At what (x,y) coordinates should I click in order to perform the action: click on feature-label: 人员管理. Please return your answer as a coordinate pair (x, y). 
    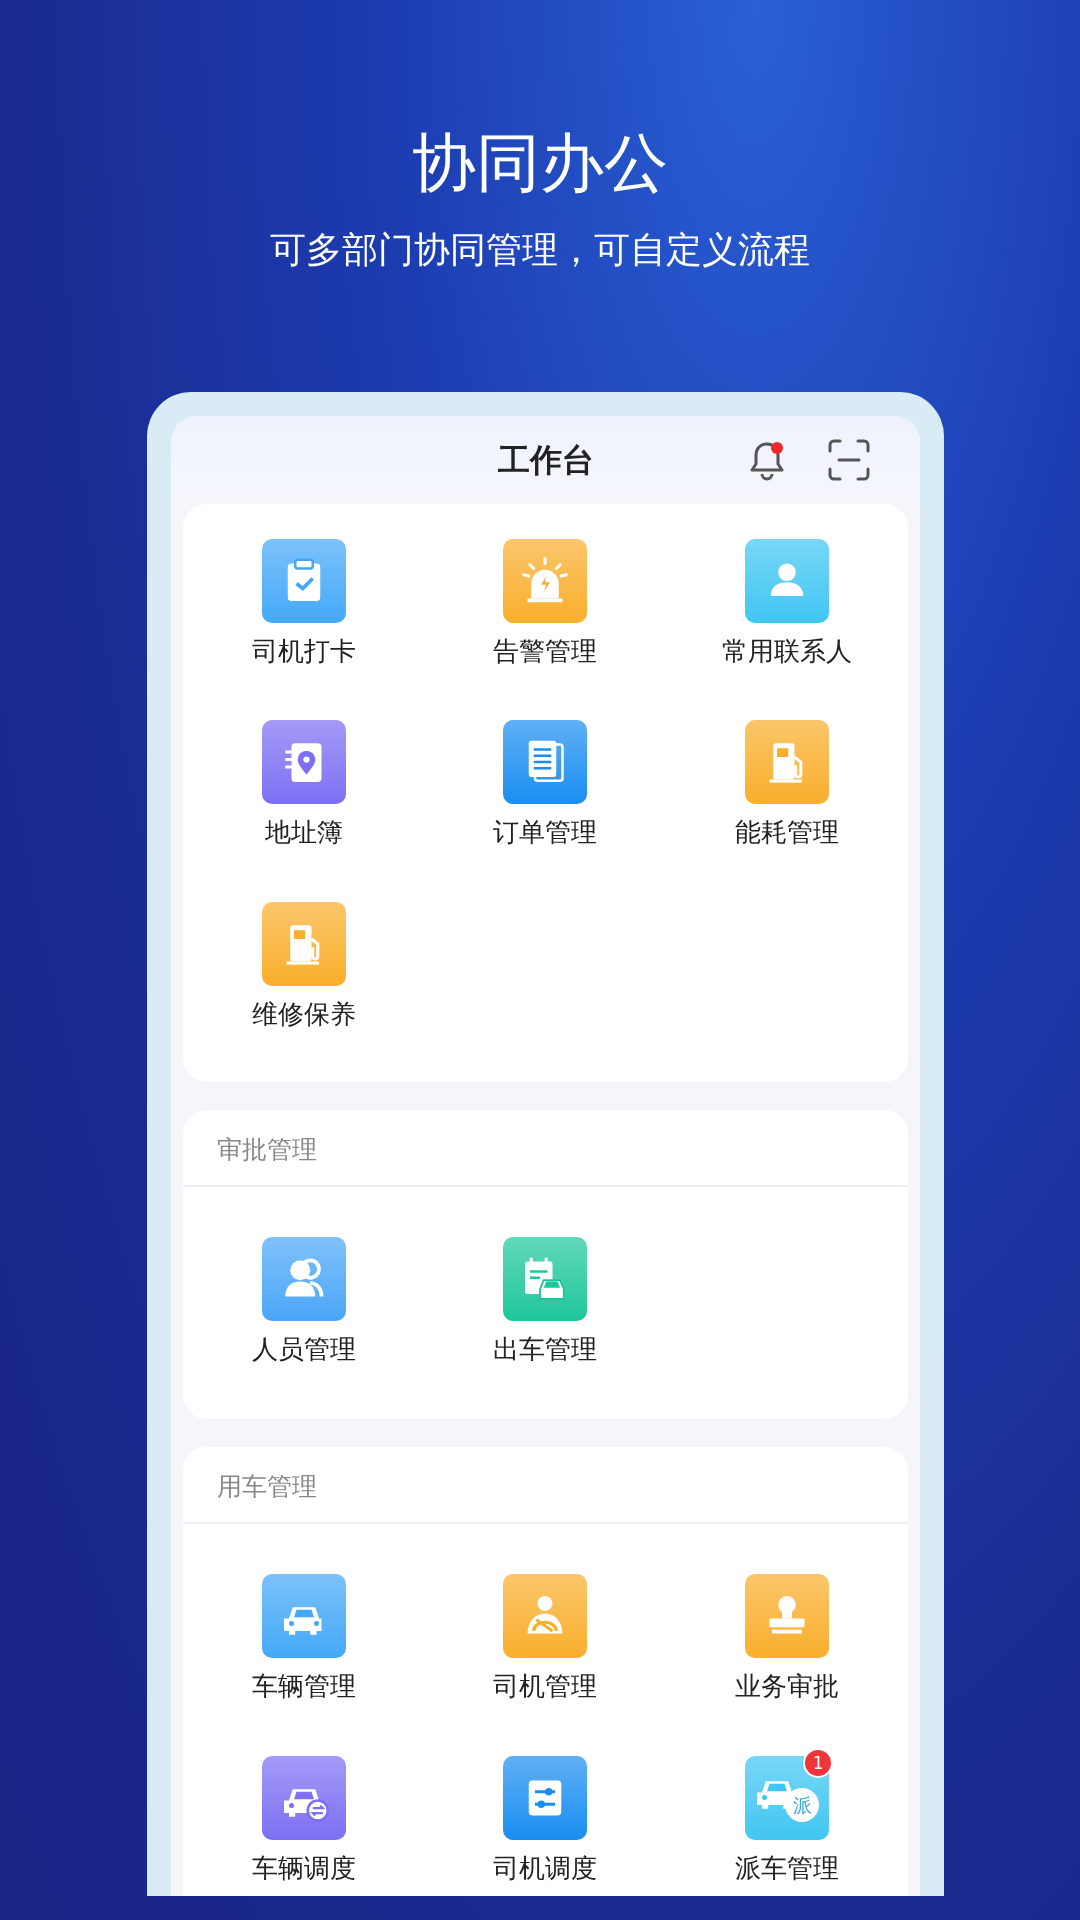
    Looking at the image, I should click on (303, 1349).